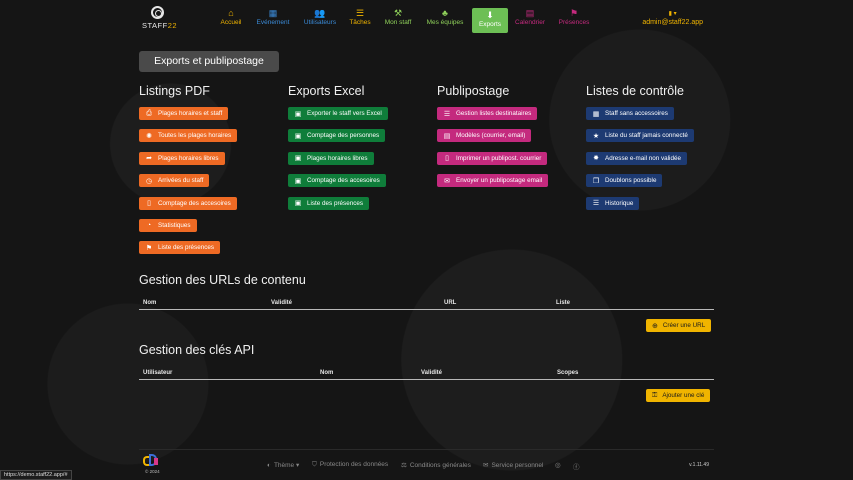 Image resolution: width=853 pixels, height=480 pixels. Describe the element at coordinates (672, 18) in the screenshot. I see `user-menu: ▮ ▾ admin@staff22.app` at that location.